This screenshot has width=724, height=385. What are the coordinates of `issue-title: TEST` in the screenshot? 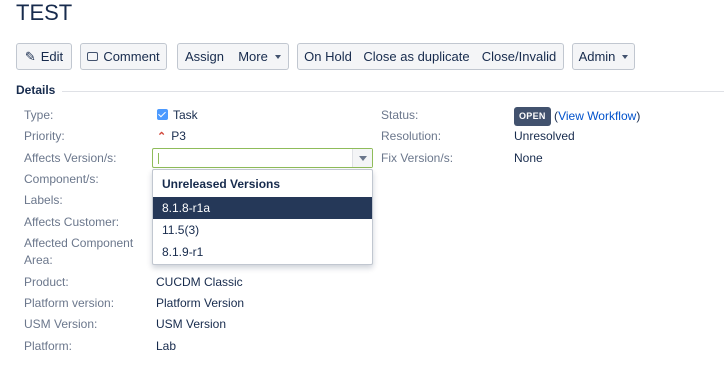 It's located at (44, 12).